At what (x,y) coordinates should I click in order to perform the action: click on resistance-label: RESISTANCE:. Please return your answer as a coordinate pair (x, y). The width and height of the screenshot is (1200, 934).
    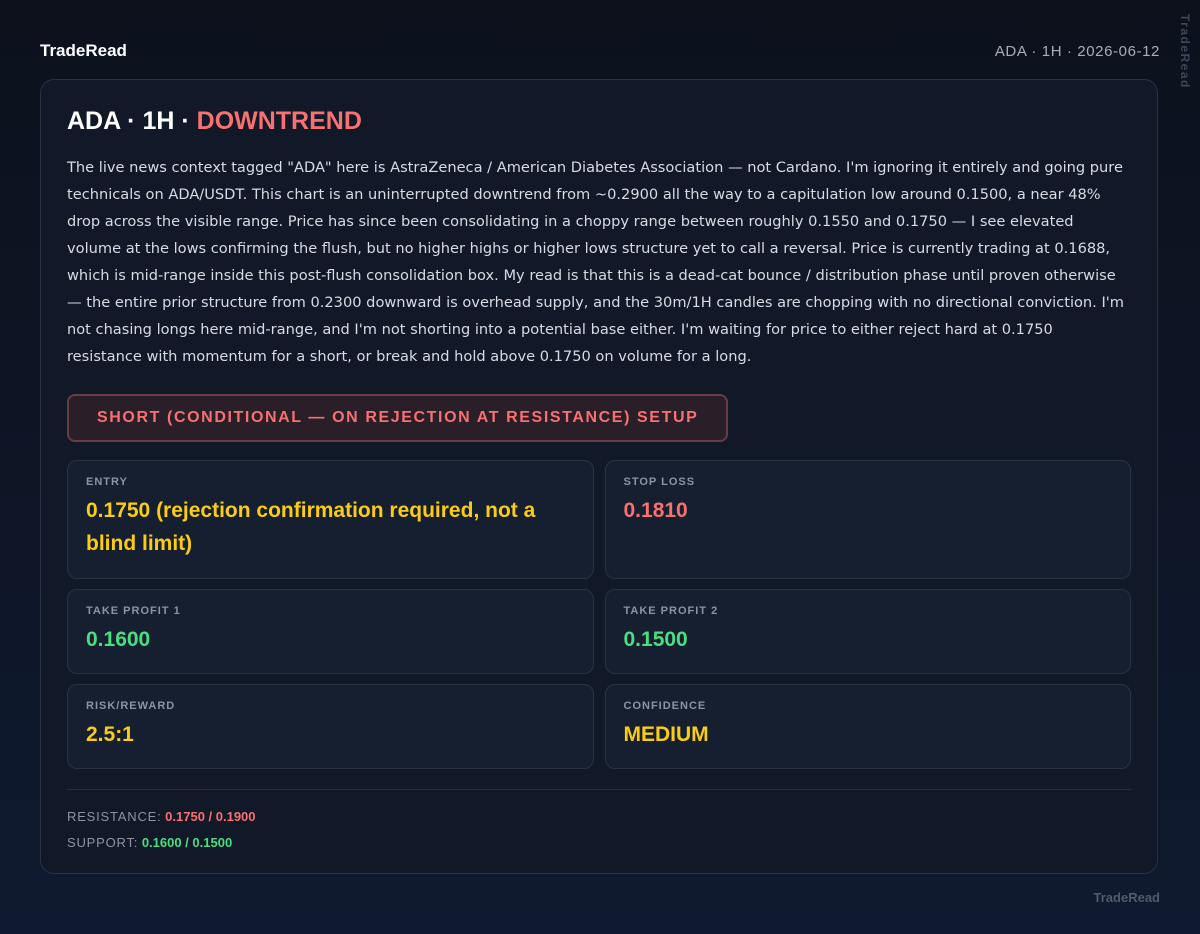
    Looking at the image, I should click on (114, 816).